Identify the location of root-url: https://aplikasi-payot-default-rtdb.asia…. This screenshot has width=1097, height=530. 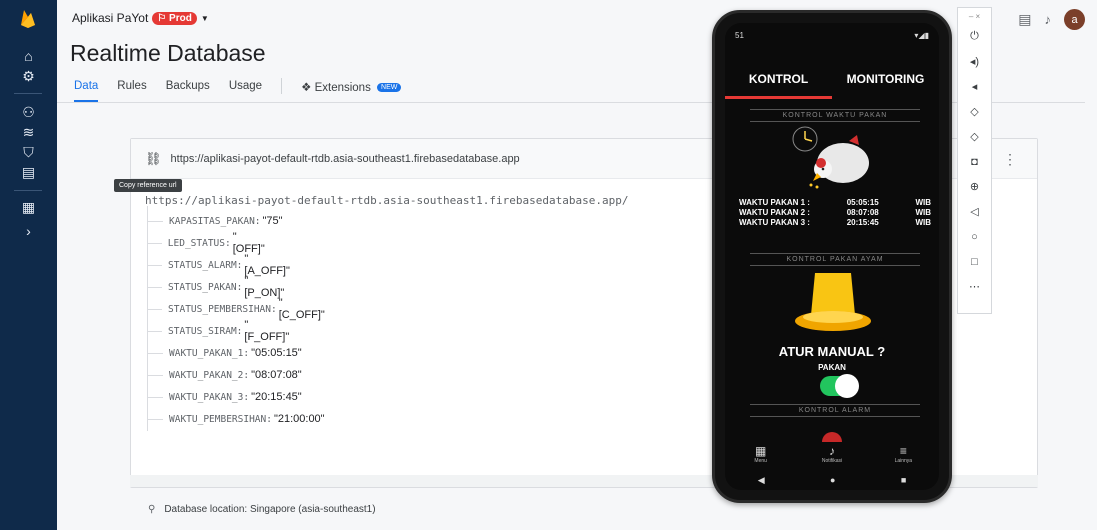
(386, 200).